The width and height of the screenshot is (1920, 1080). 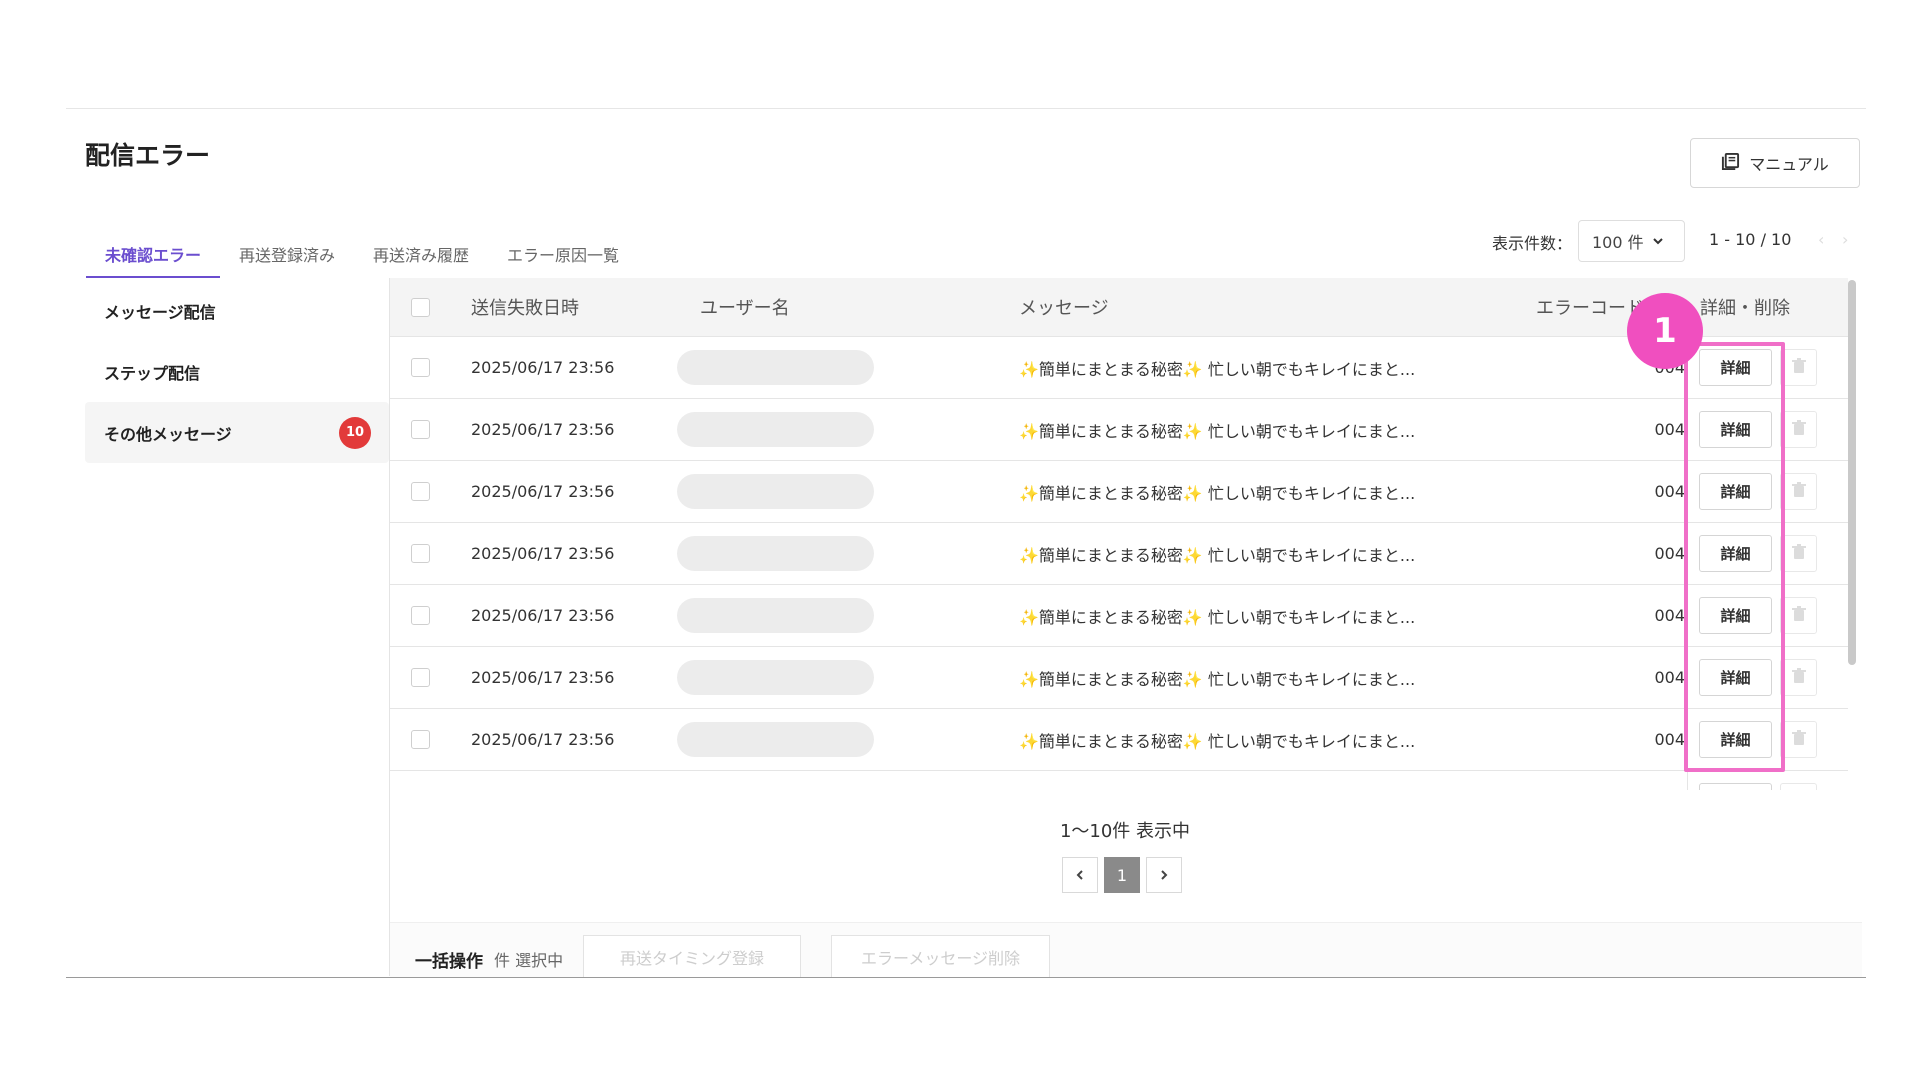 What do you see at coordinates (1532, 243) in the screenshot?
I see `display-count-label: 表示件数：` at bounding box center [1532, 243].